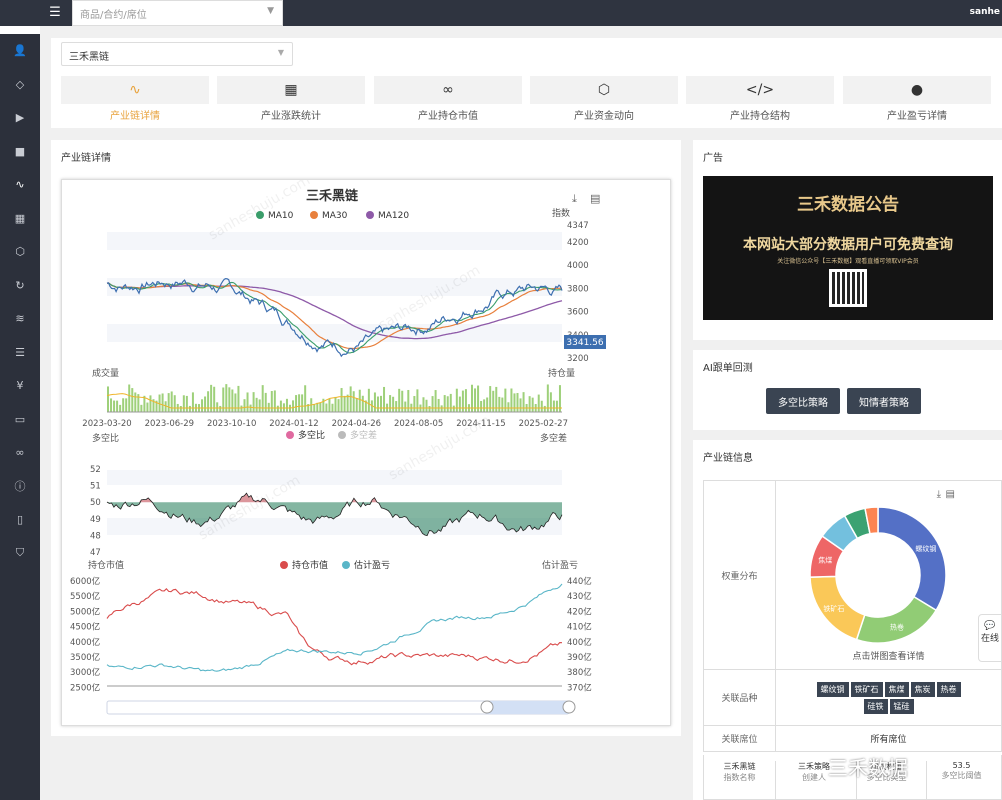 The height and width of the screenshot is (800, 1002). What do you see at coordinates (901, 706) in the screenshot?
I see `variety-tag: 锰硅` at bounding box center [901, 706].